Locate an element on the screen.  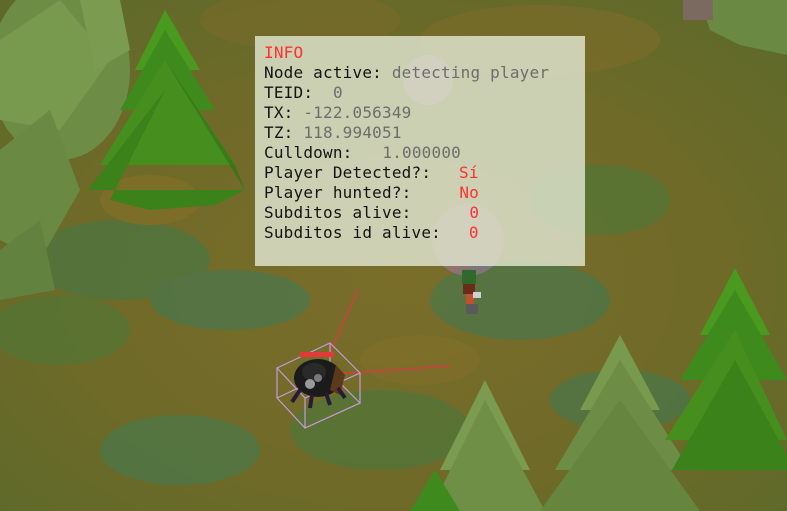
player-hunted-label: Player hunted?: is located at coordinates (338, 192).